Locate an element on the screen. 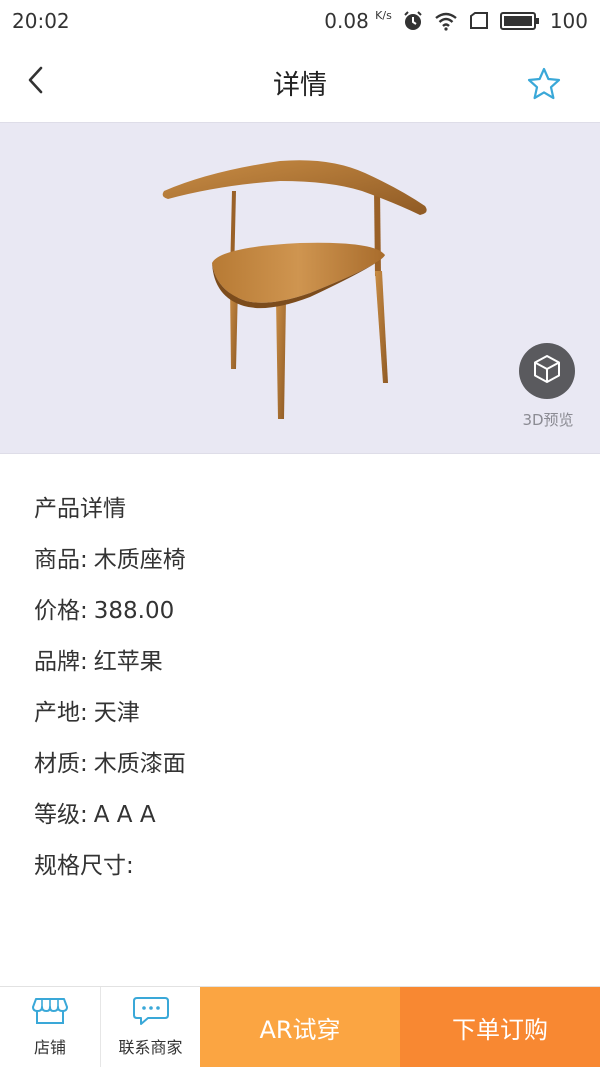 Image resolution: width=600 pixels, height=1067 pixels. detail-value: 天津 is located at coordinates (116, 713).